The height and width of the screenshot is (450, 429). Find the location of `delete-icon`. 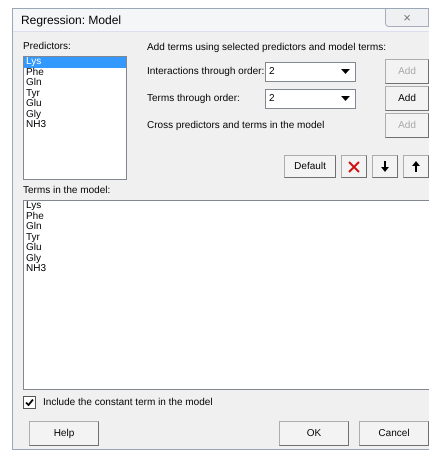

delete-icon is located at coordinates (354, 166).